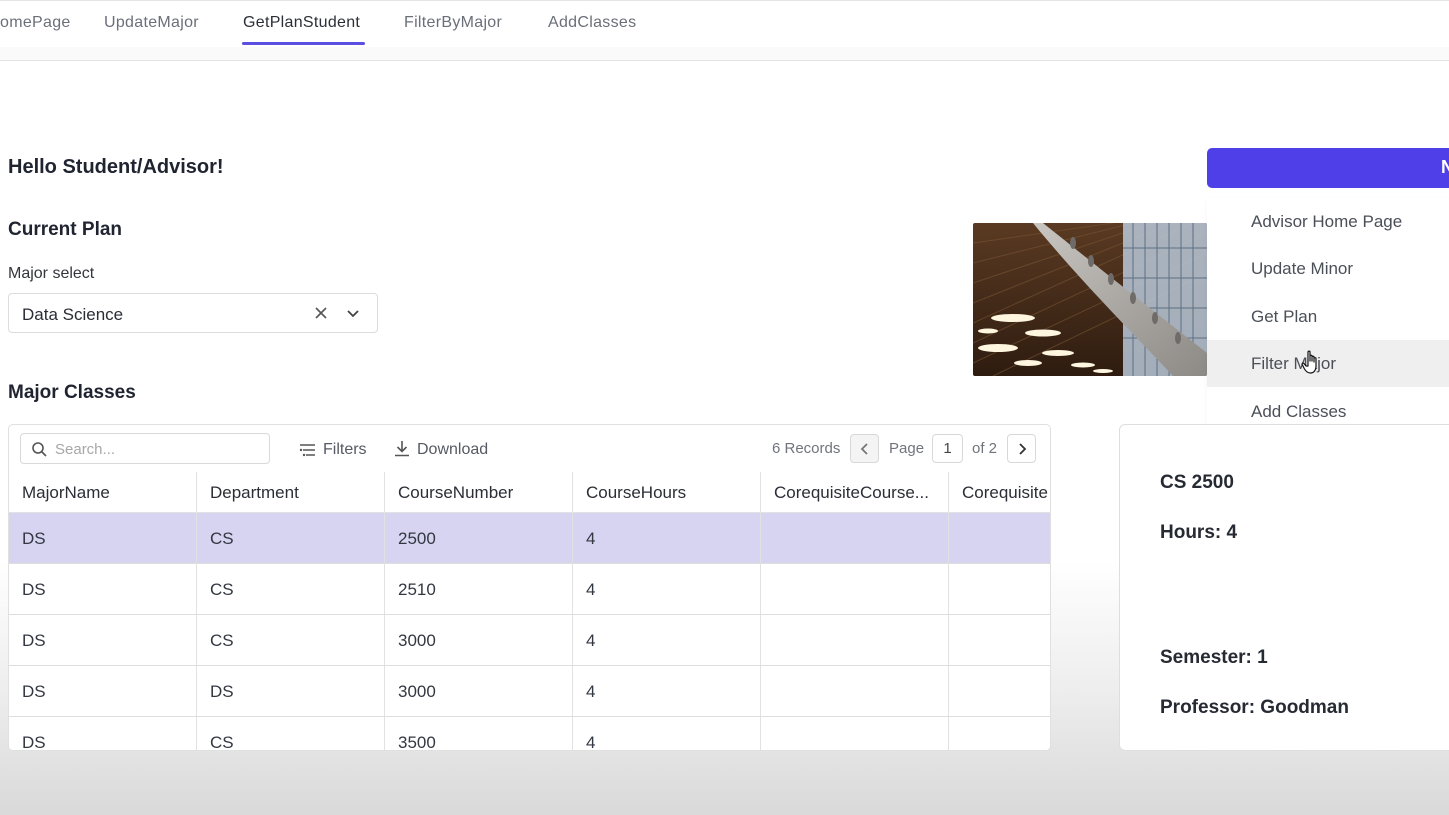 This screenshot has height=815, width=1449. I want to click on chevron-right-icon, so click(1023, 449).